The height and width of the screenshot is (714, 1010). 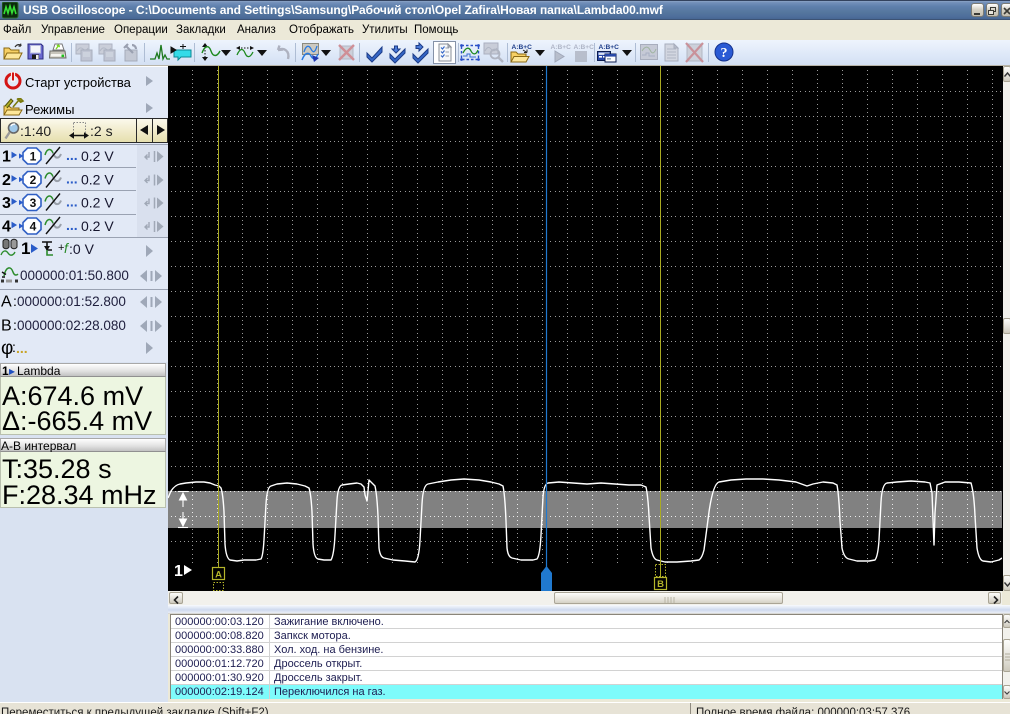 What do you see at coordinates (71, 325) in the screenshot?
I see `svg-text: 000000:02:28.080` at bounding box center [71, 325].